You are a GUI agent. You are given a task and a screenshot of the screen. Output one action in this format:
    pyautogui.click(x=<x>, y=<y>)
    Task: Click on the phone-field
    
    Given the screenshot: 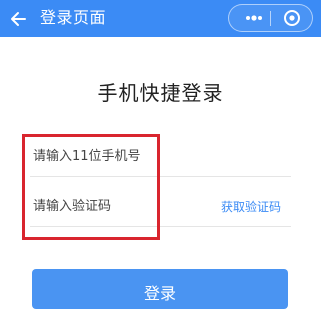 What is the action you would take?
    pyautogui.click(x=160, y=156)
    